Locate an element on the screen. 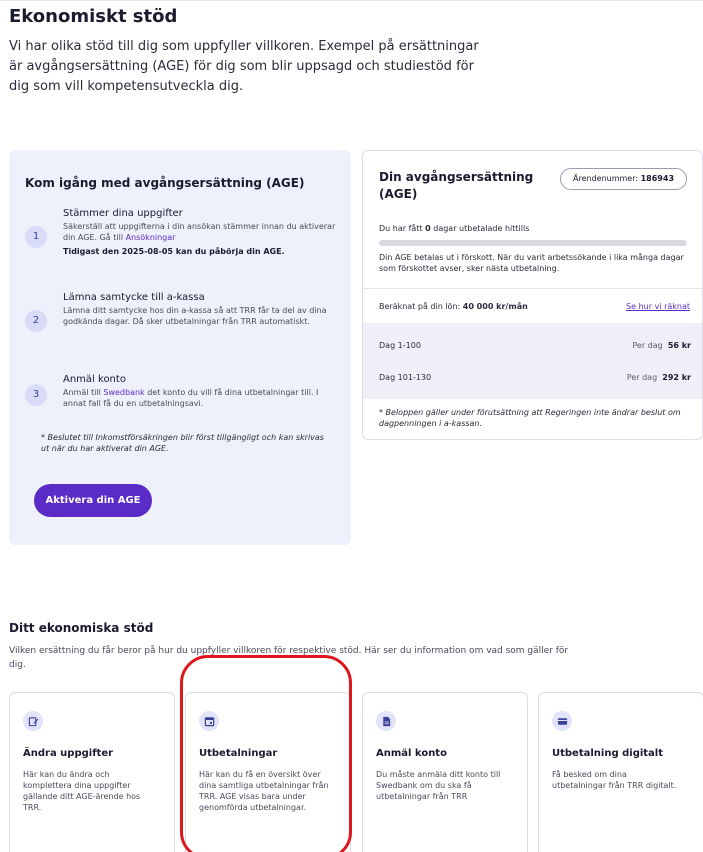  calculation-link: Se hur vi räknat is located at coordinates (658, 306).